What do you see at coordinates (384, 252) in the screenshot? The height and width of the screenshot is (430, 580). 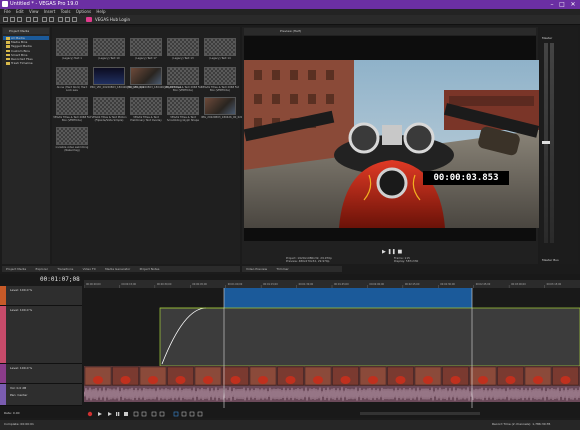 I see `play-icon: ▶` at bounding box center [384, 252].